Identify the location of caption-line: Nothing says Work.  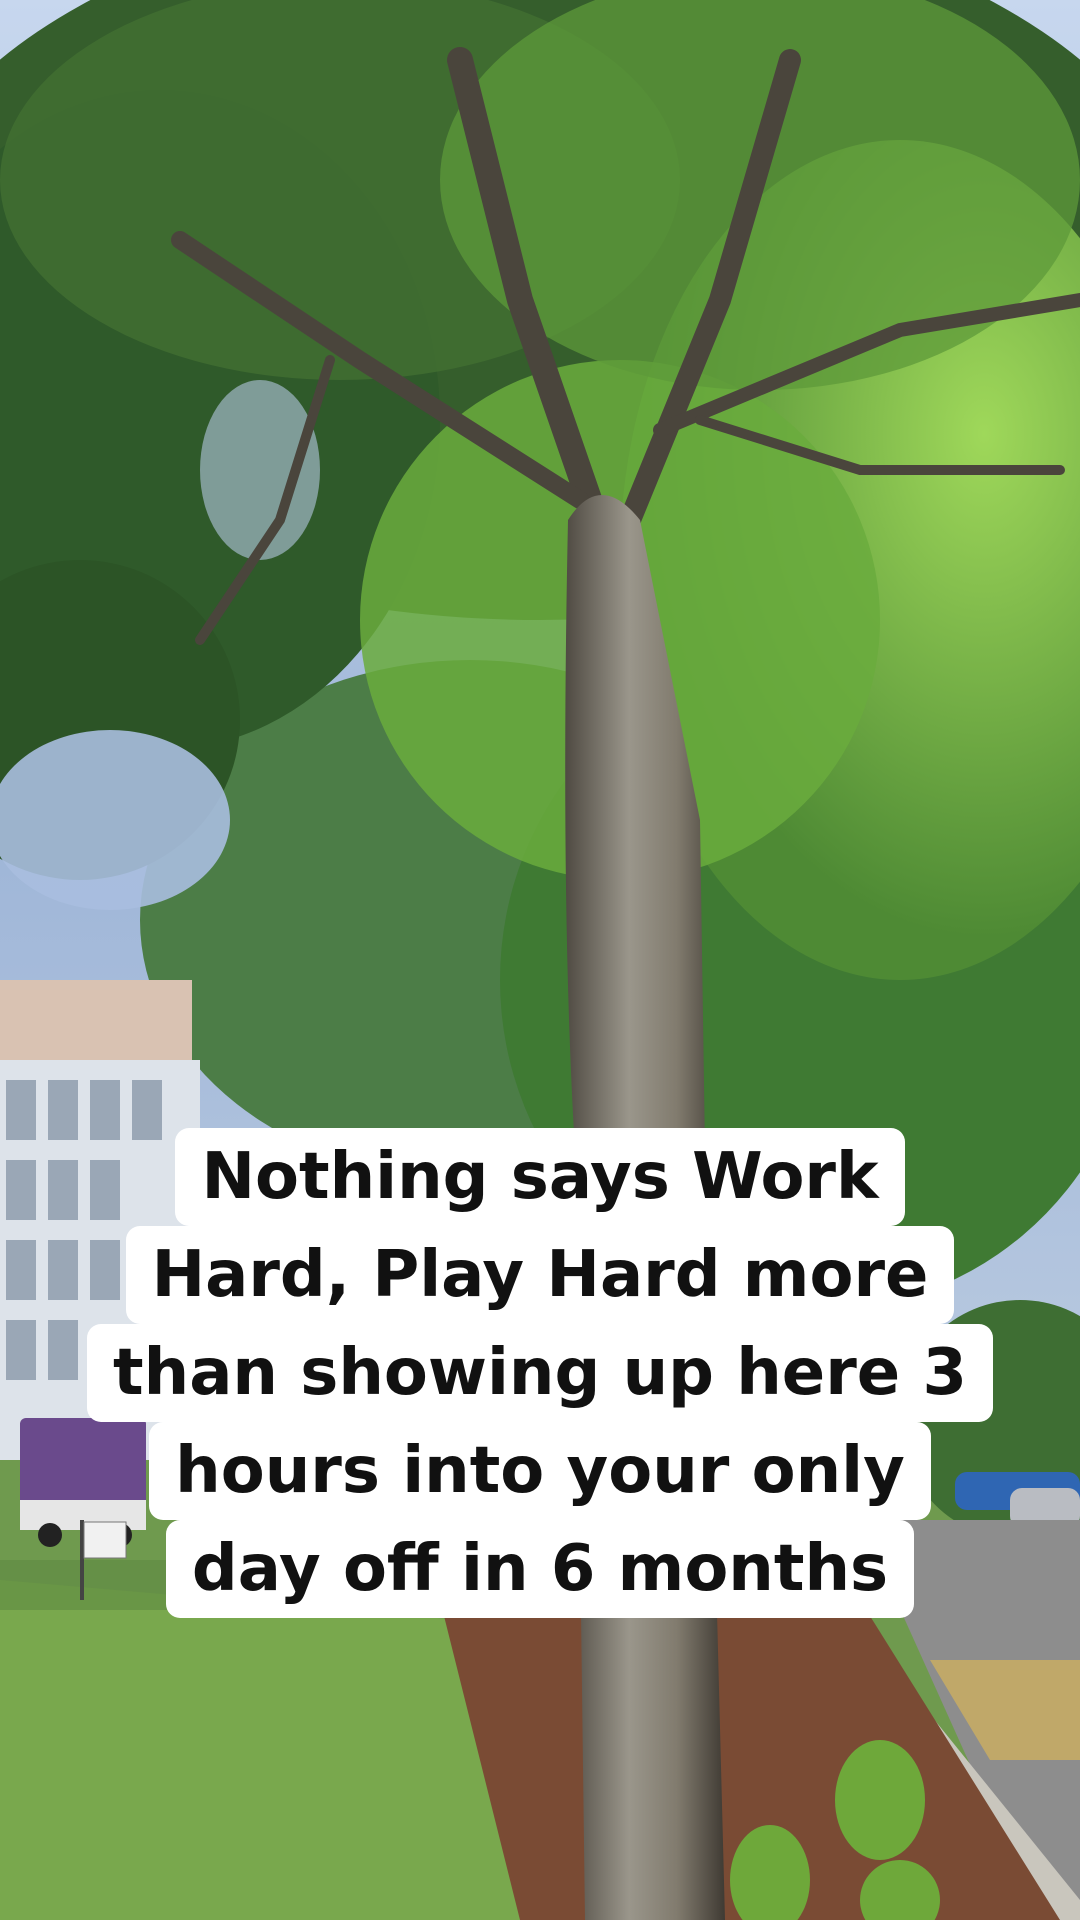
(540, 1177).